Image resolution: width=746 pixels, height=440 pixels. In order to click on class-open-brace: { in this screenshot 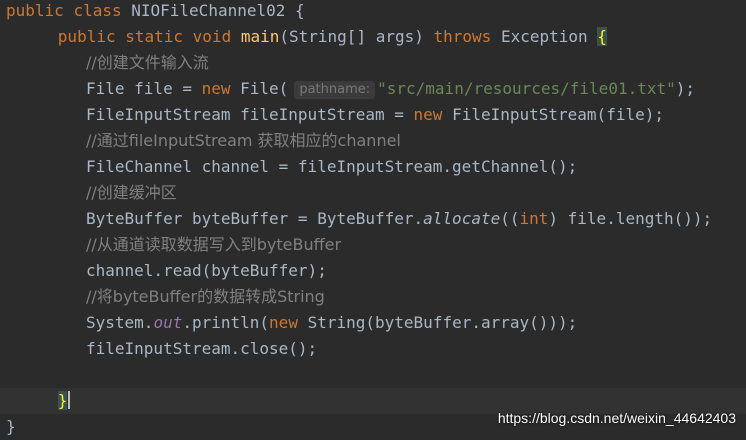, I will do `click(300, 10)`.